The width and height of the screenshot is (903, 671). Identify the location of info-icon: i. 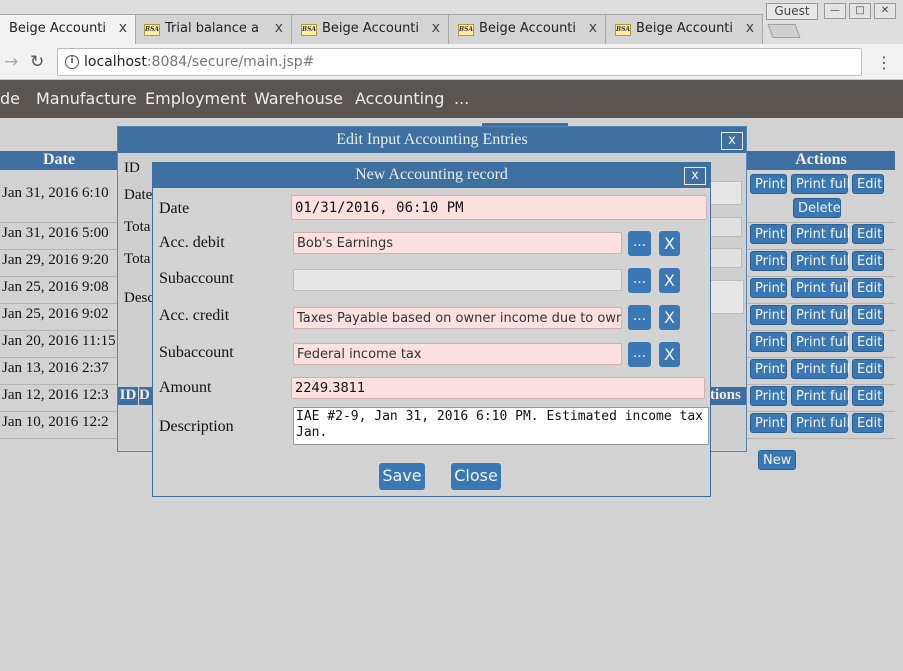
(72, 62).